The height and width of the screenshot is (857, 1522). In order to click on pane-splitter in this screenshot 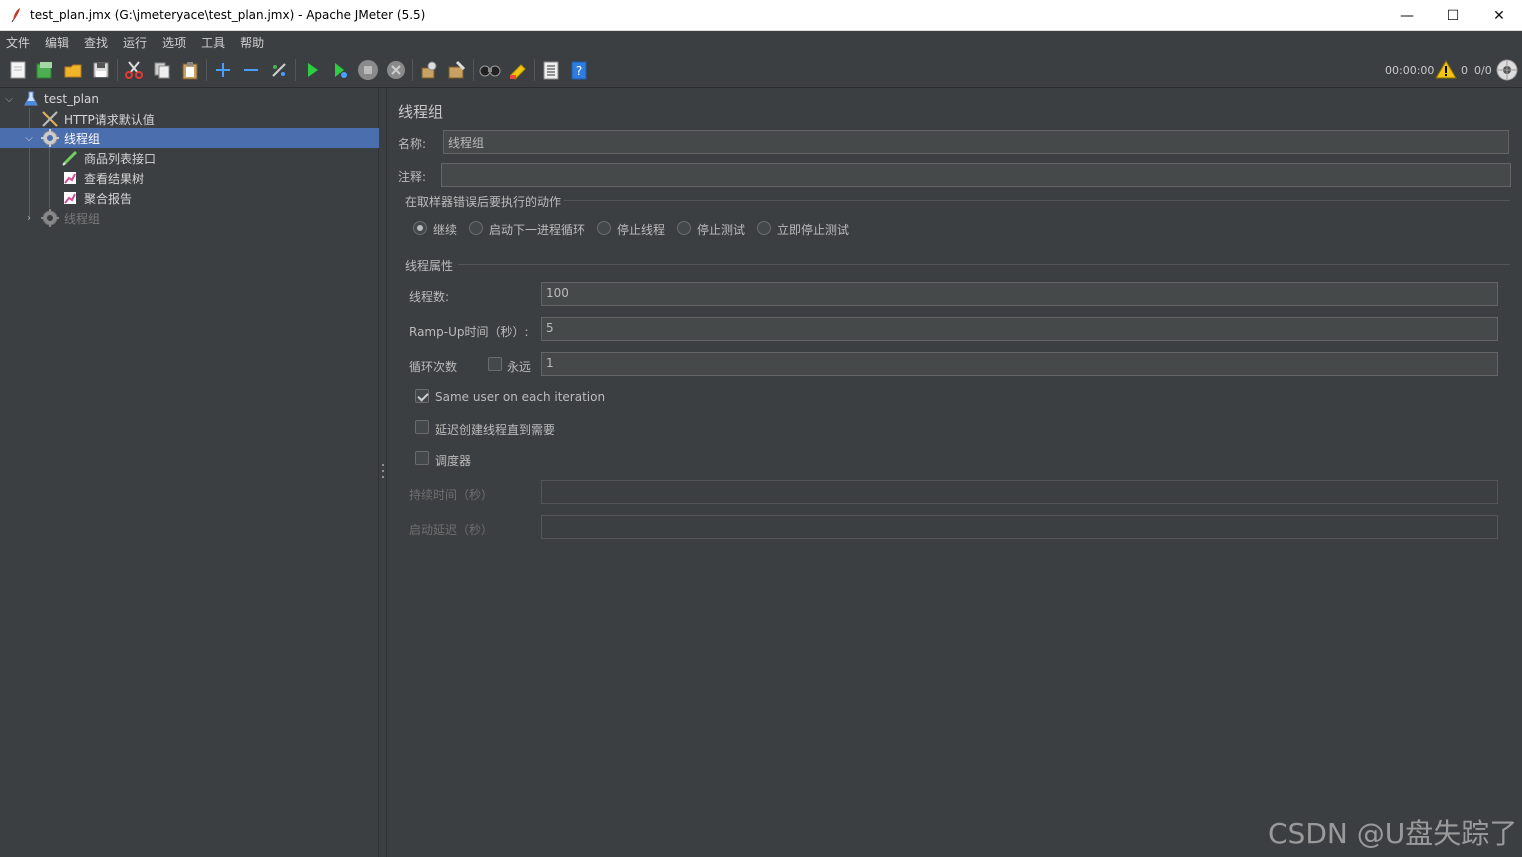, I will do `click(383, 472)`.